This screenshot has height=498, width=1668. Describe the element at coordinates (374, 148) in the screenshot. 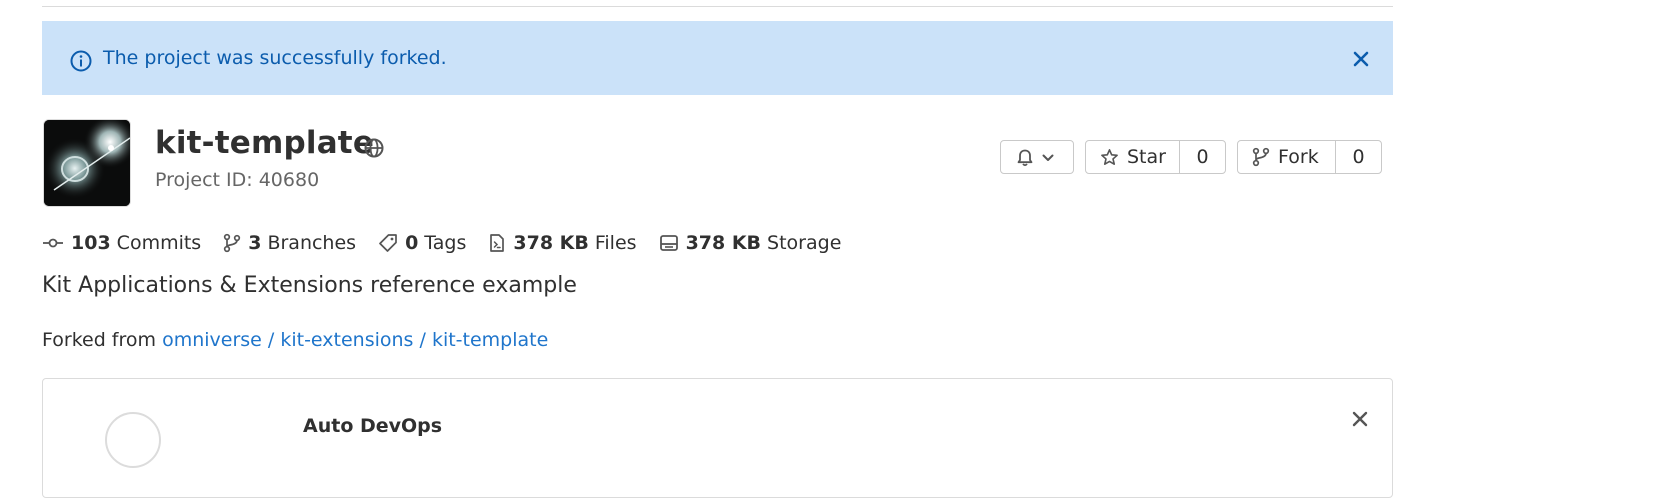

I see `globe-icon` at that location.